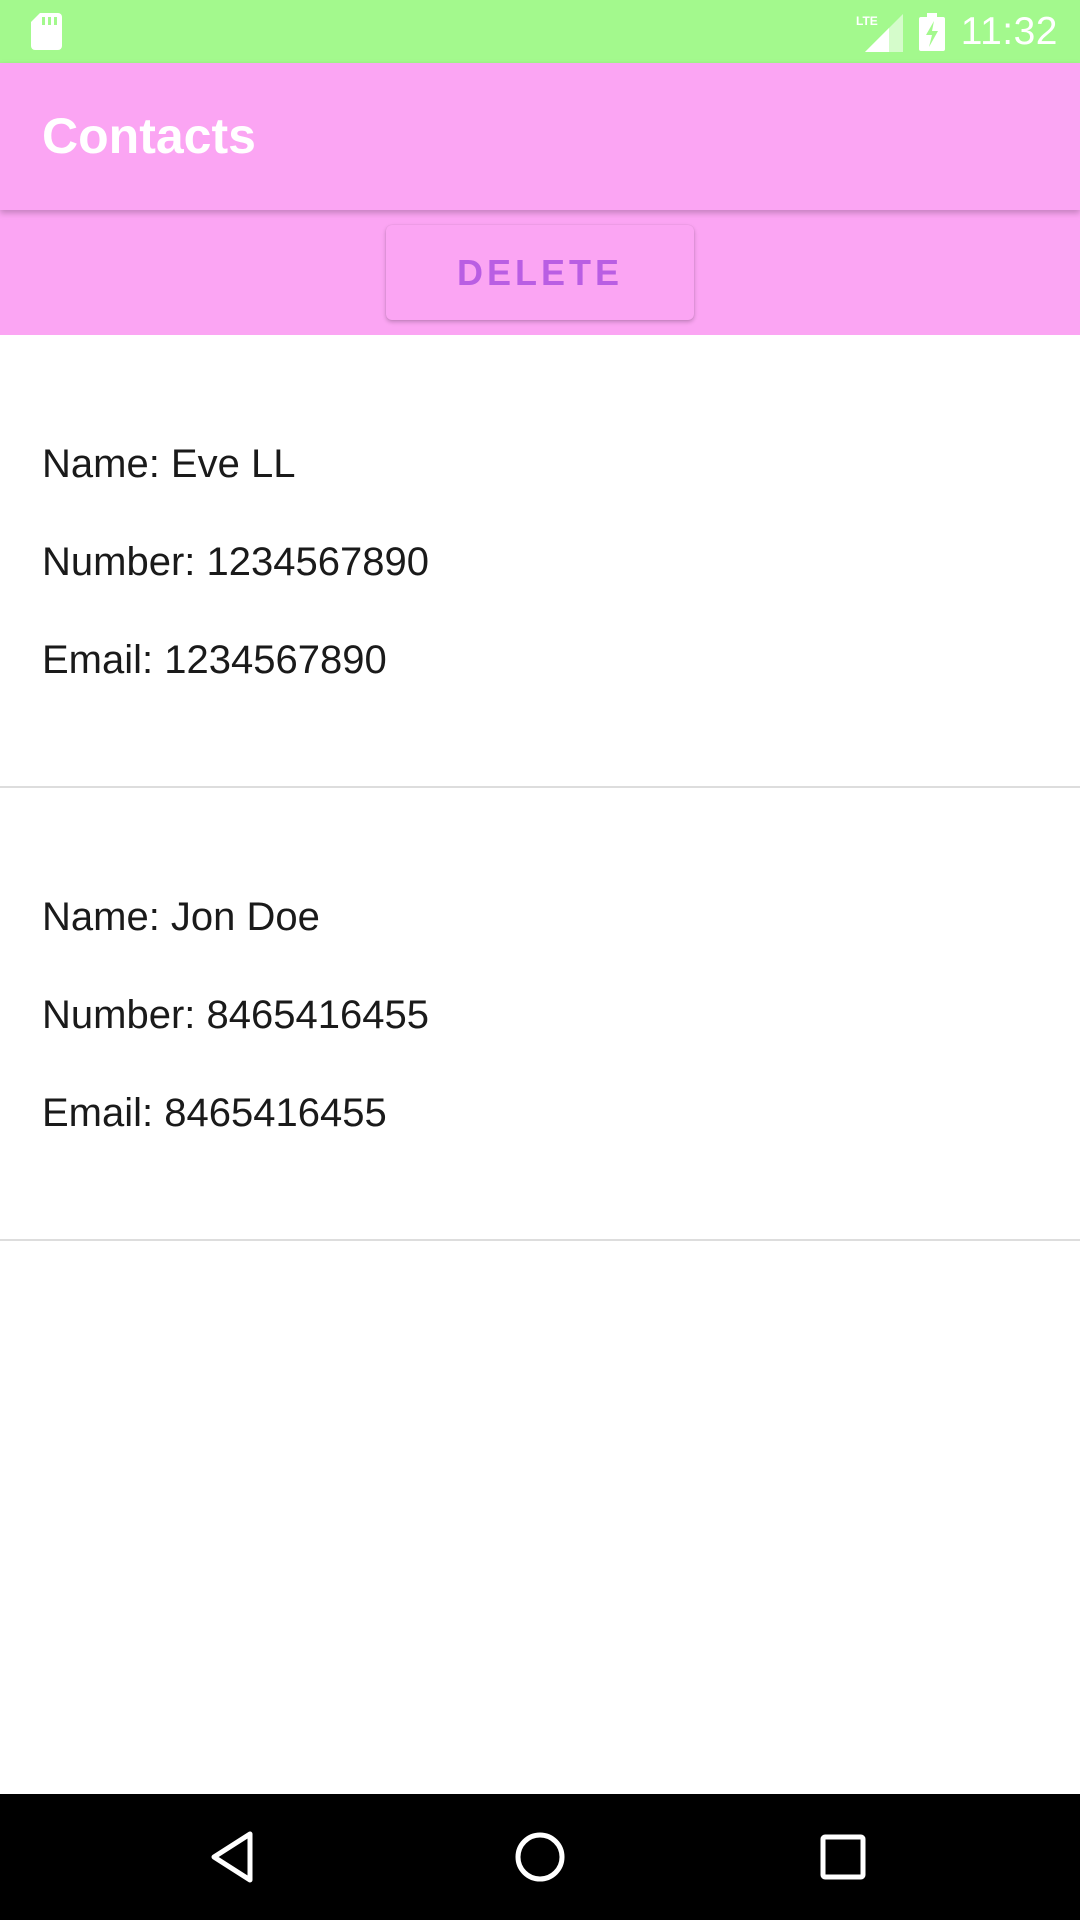 This screenshot has height=1920, width=1080. I want to click on app-bar: Contacts, so click(540, 136).